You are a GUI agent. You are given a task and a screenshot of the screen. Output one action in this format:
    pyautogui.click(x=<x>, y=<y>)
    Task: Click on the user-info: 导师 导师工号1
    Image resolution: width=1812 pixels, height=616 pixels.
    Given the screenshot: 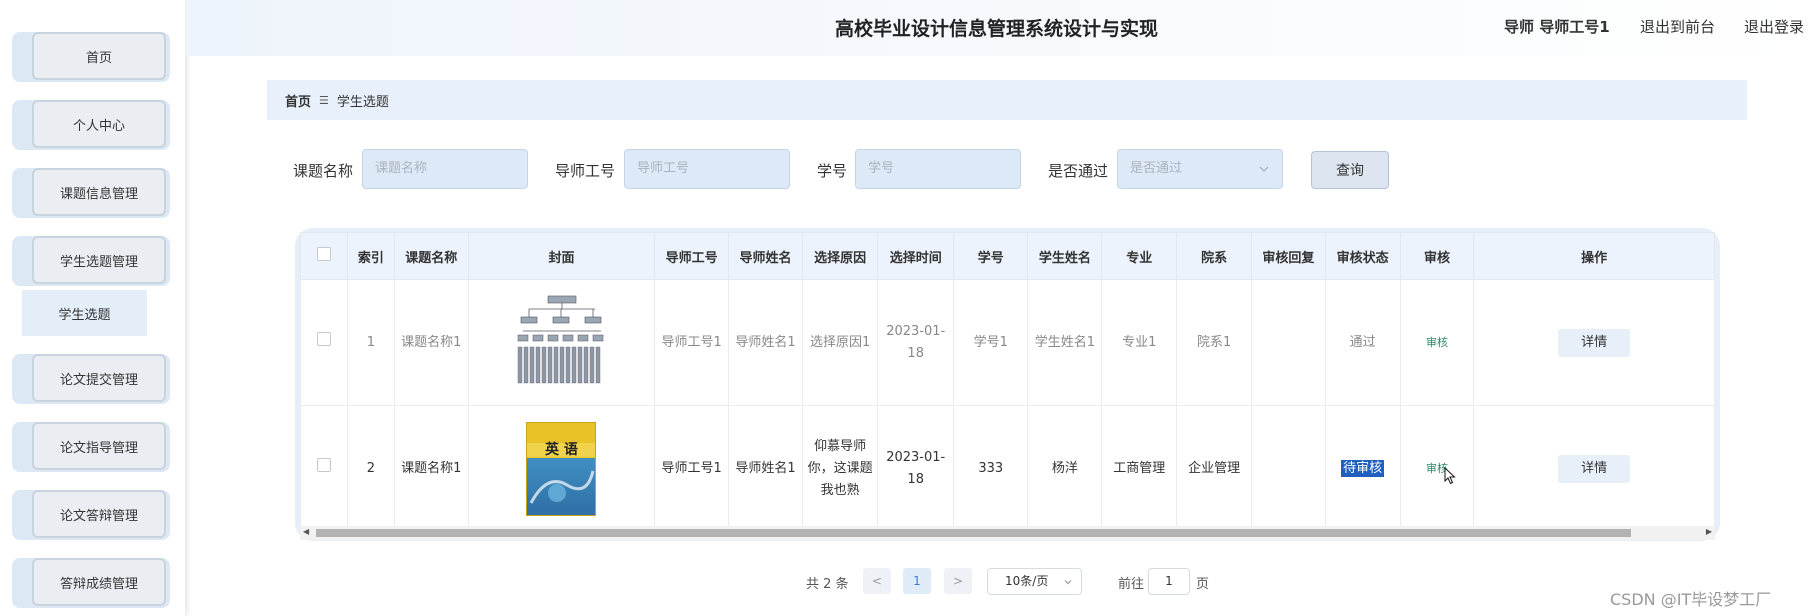 What is the action you would take?
    pyautogui.click(x=1557, y=27)
    